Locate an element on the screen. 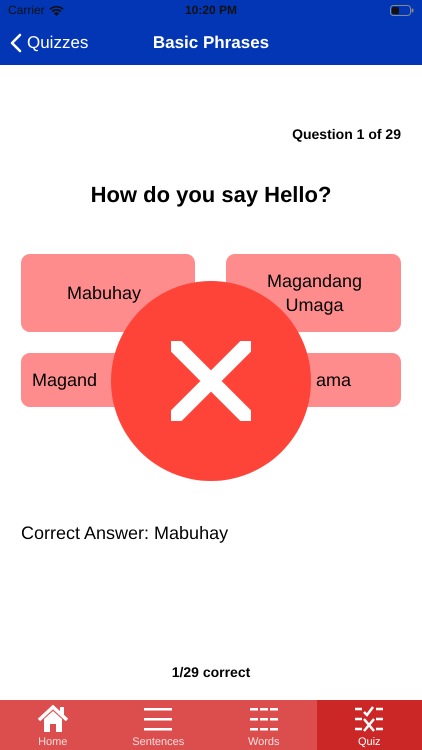  question-text: How do you say Hello? is located at coordinates (211, 195).